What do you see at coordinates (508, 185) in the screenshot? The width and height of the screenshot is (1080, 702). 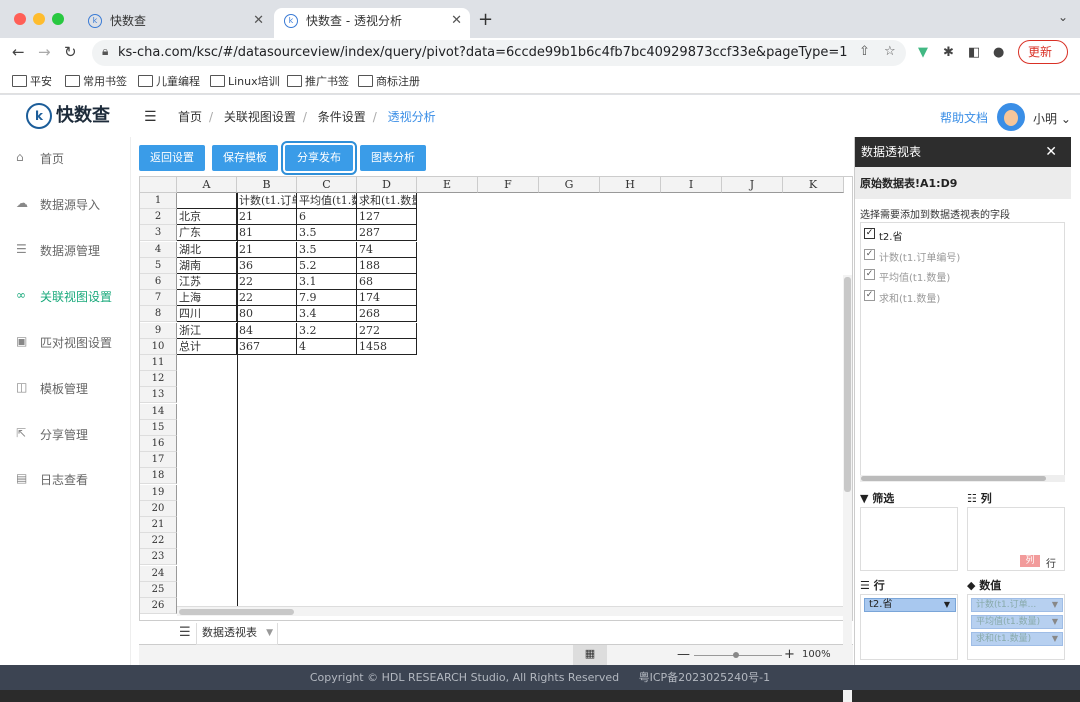 I see `column-header: F` at bounding box center [508, 185].